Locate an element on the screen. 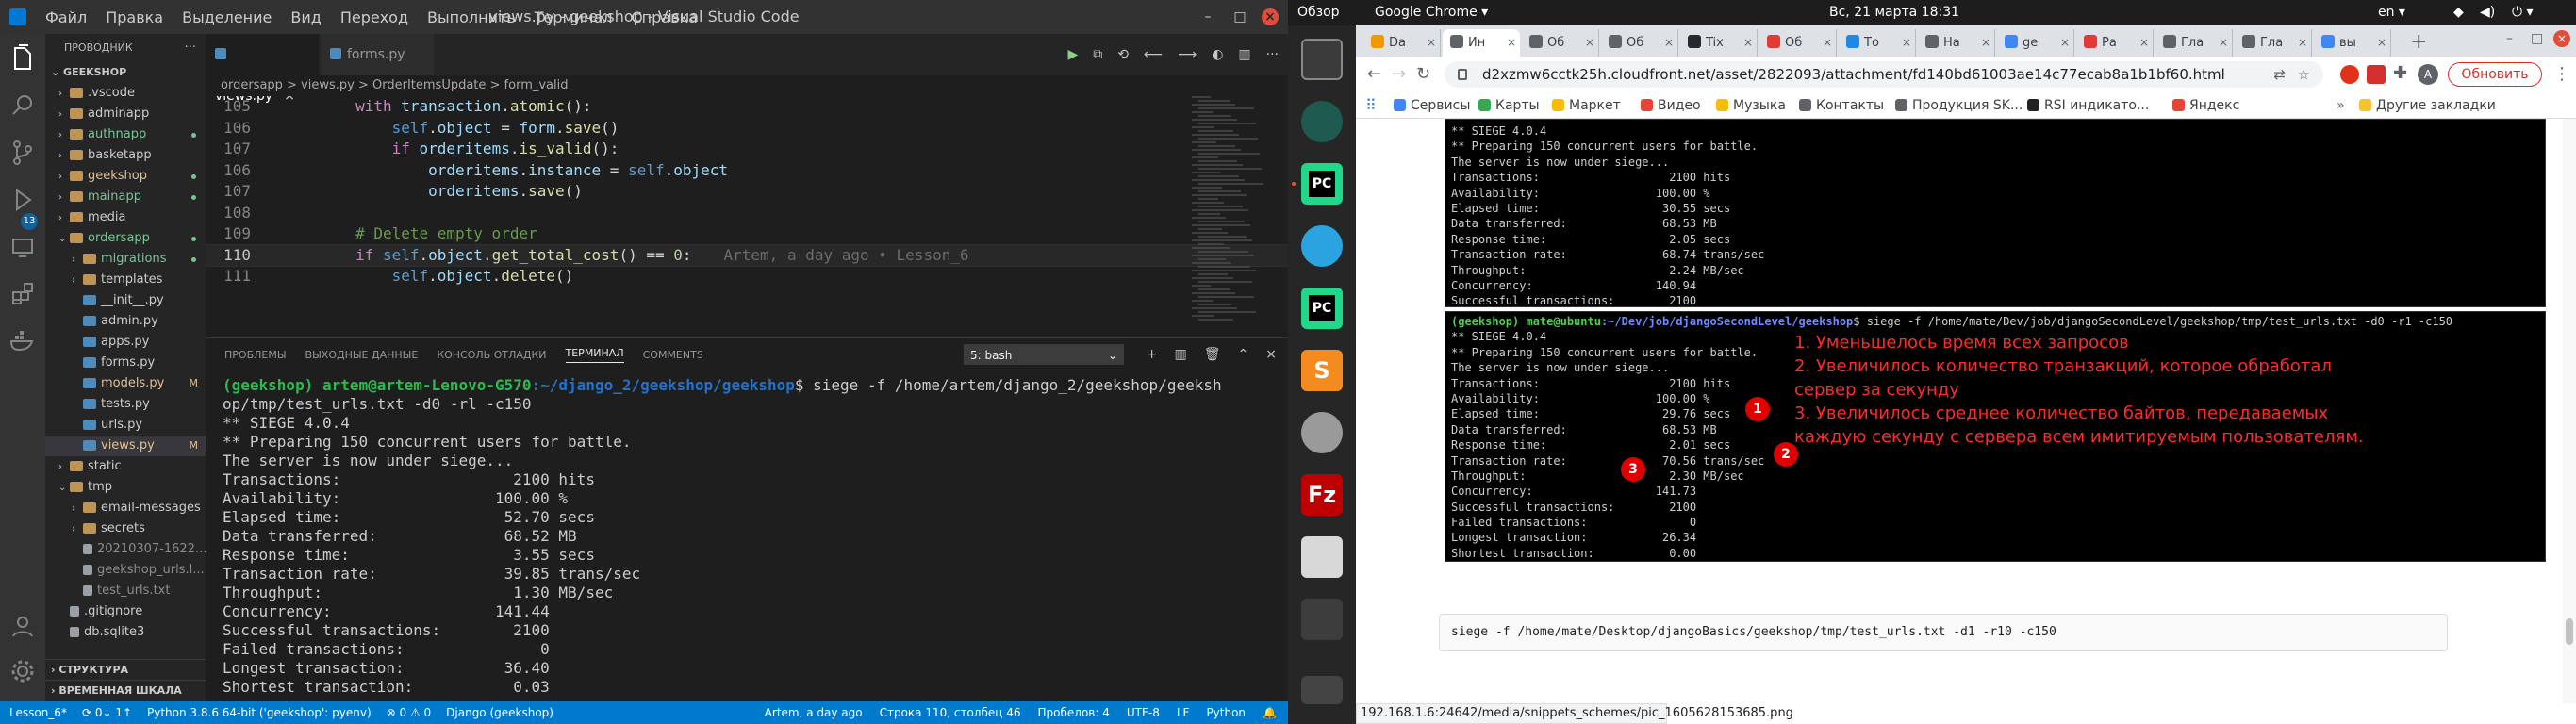 This screenshot has height=724, width=2576. lock-icon is located at coordinates (1462, 74).